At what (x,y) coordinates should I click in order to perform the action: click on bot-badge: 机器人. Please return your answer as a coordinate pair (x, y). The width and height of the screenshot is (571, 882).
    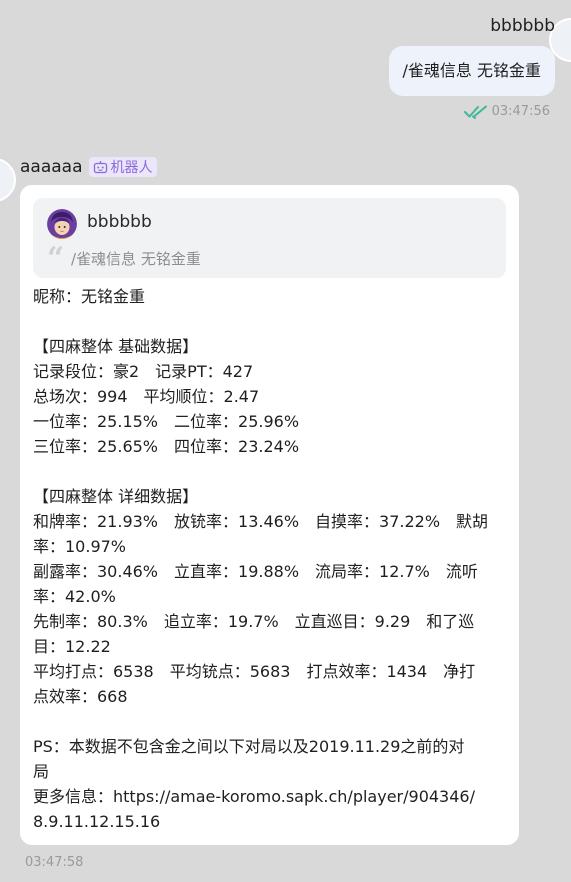
    Looking at the image, I should click on (122, 167).